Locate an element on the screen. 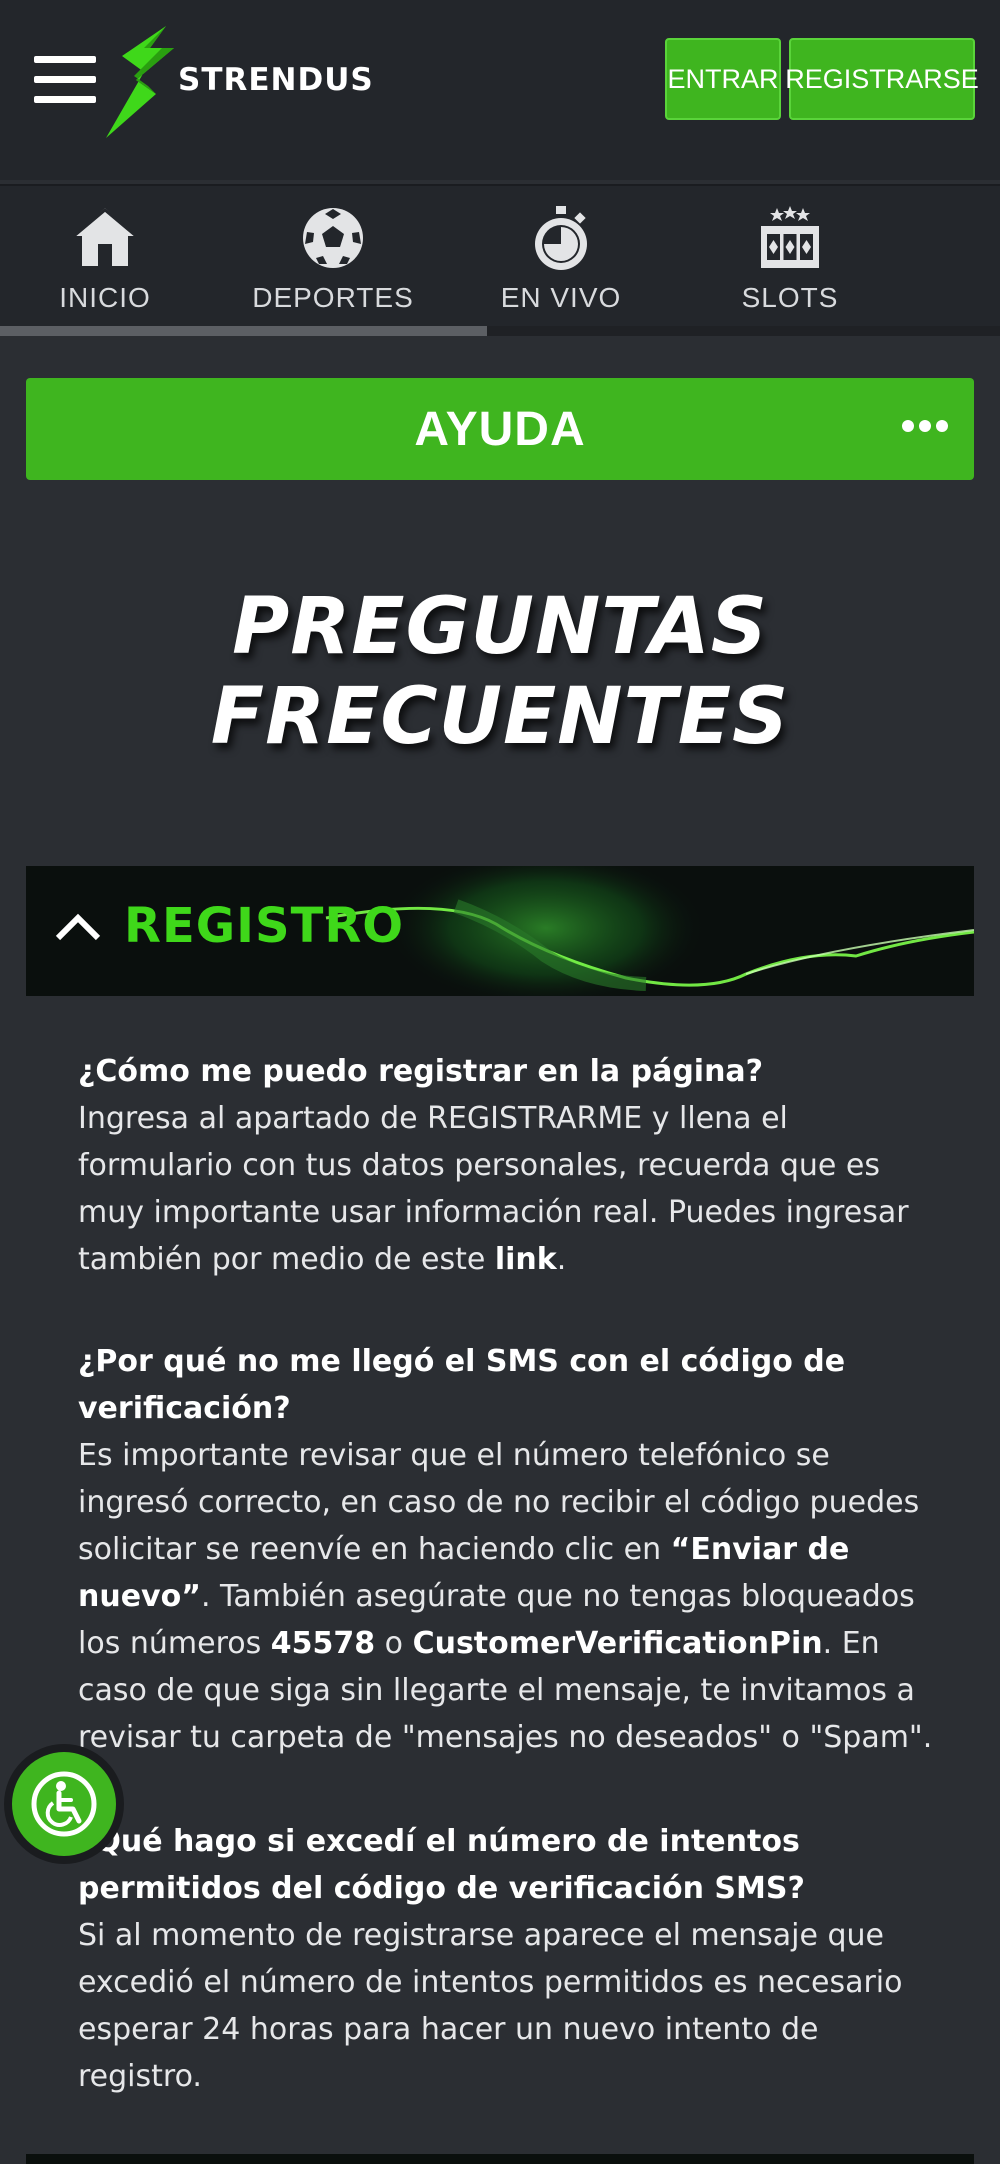  page-title: PREGUNTAS FRECUENTES is located at coordinates (500, 672).